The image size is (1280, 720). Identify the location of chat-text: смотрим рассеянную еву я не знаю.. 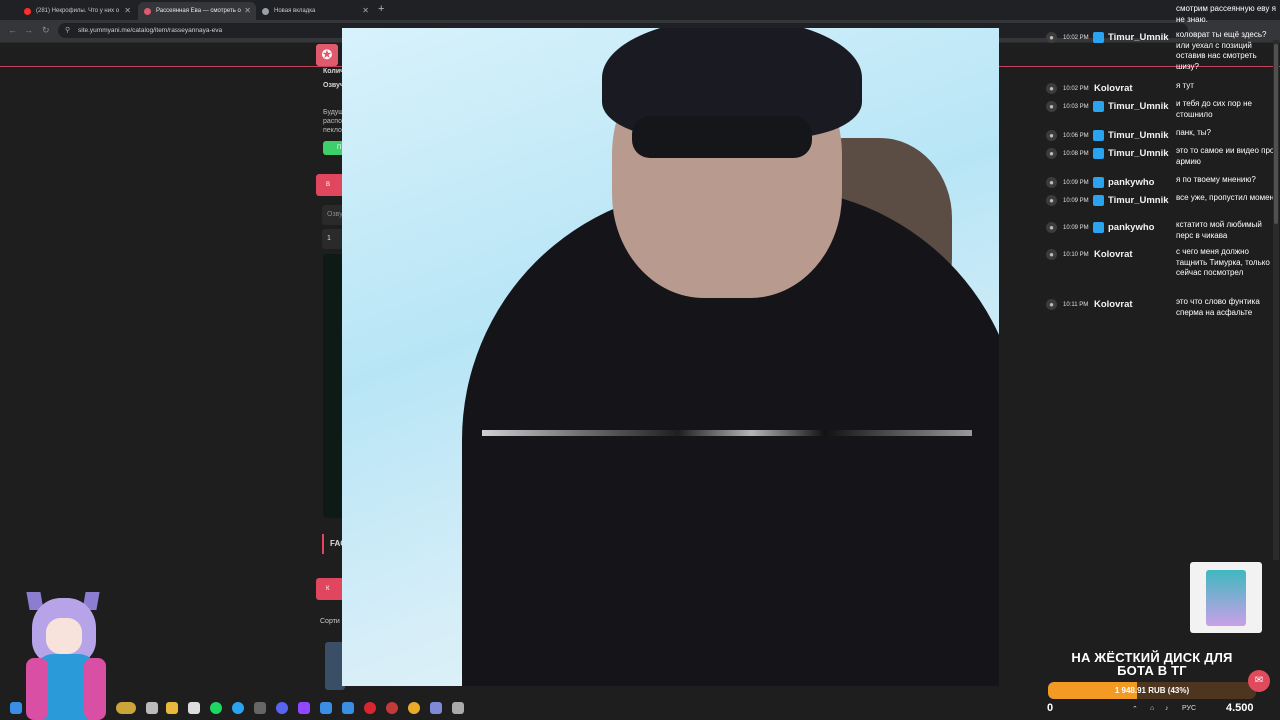
(1226, 14).